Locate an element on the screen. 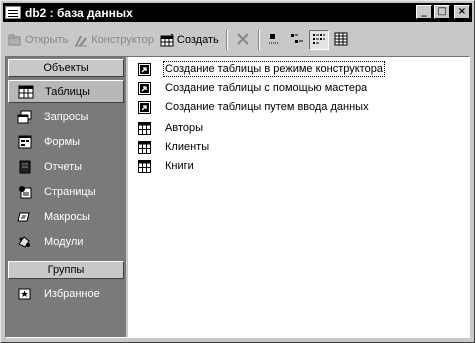 The image size is (475, 343). window-controls: _ □ × is located at coordinates (443, 12).